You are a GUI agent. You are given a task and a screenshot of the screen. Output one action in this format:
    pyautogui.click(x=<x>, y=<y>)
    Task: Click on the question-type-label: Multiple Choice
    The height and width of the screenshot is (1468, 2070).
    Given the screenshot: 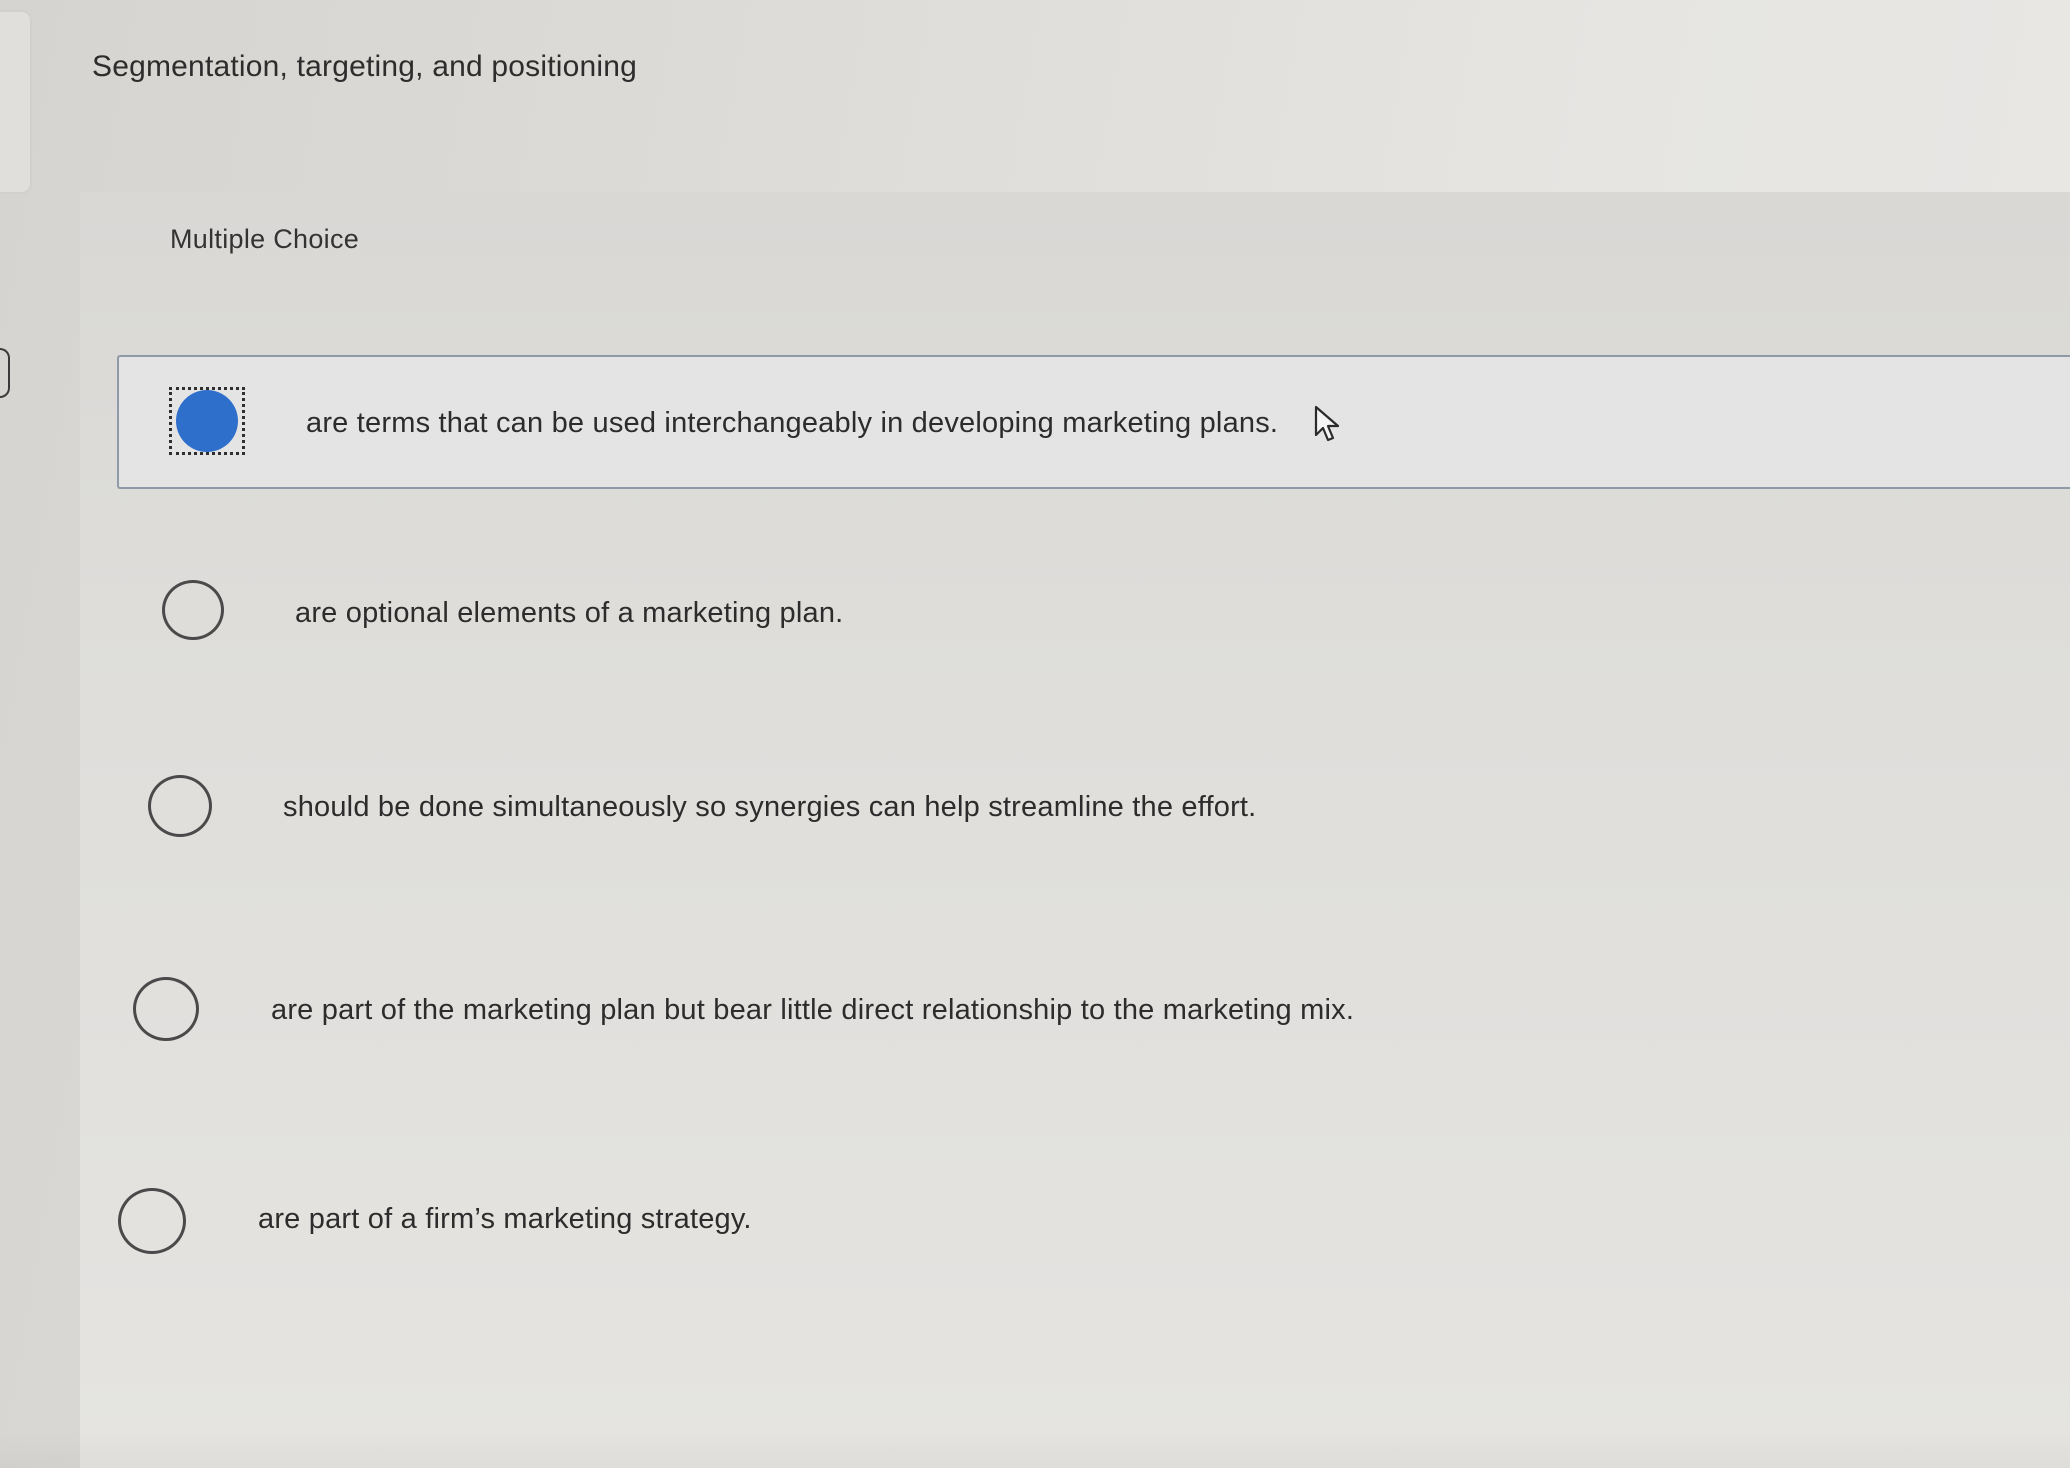 What is the action you would take?
    pyautogui.click(x=265, y=239)
    